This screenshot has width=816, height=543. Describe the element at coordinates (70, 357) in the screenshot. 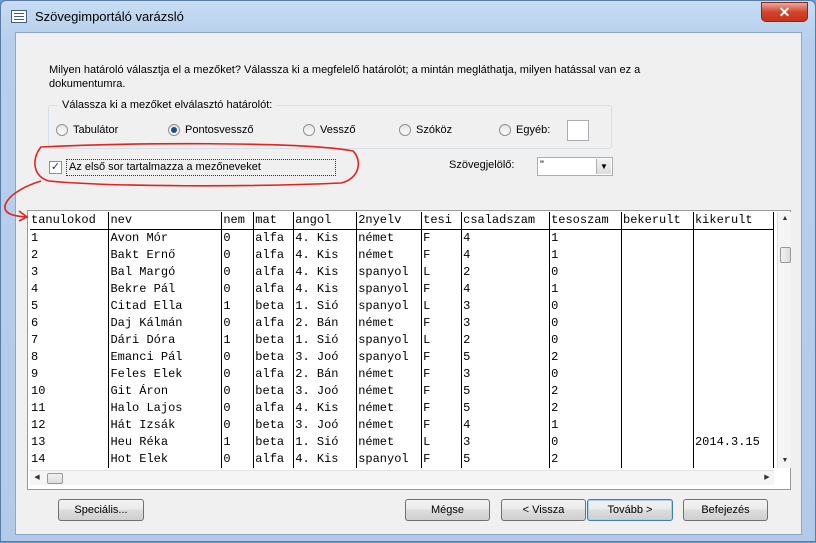

I see `table-cell: 8` at that location.